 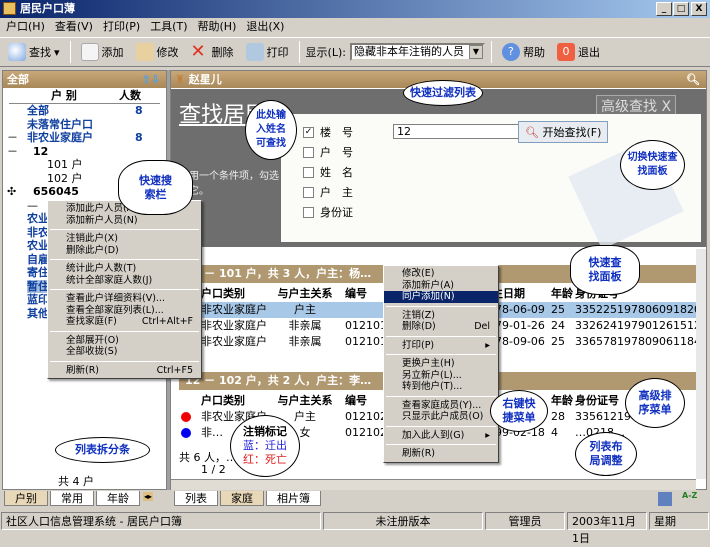 I want to click on menu-item: 退出(X), so click(x=265, y=27).